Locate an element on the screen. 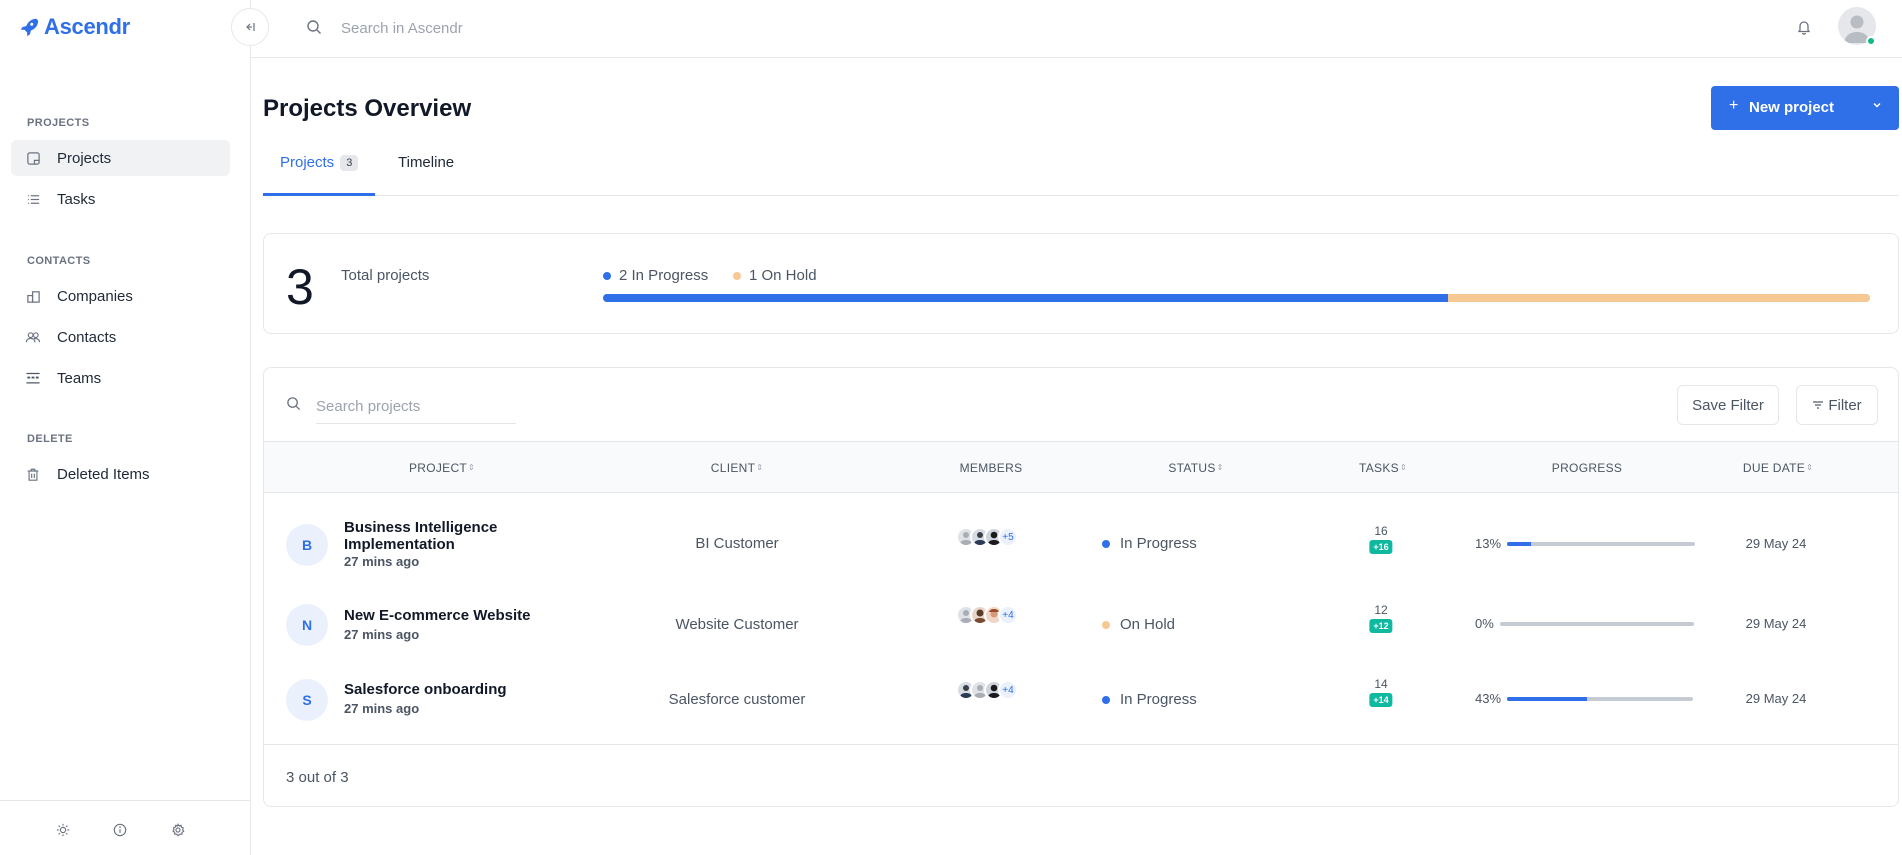  tab-projects: Projects 3 is located at coordinates (319, 175).